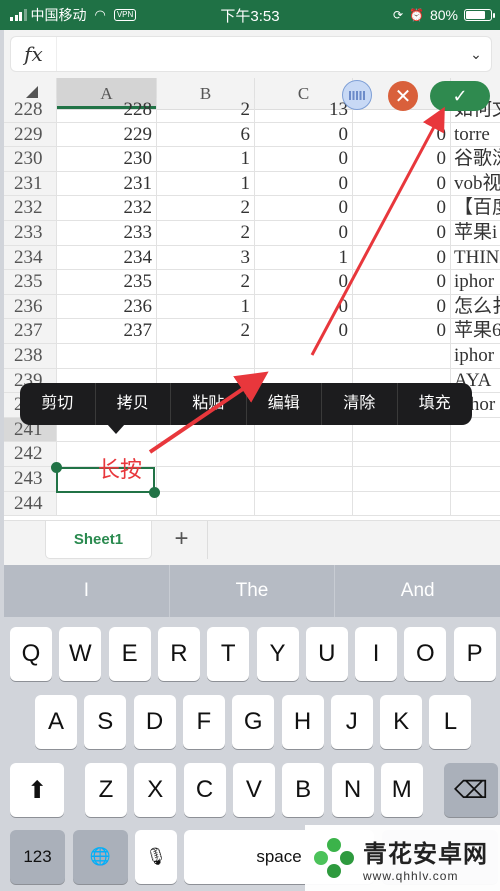  Describe the element at coordinates (283, 404) in the screenshot. I see `menu-item-edit: 编辑` at that location.